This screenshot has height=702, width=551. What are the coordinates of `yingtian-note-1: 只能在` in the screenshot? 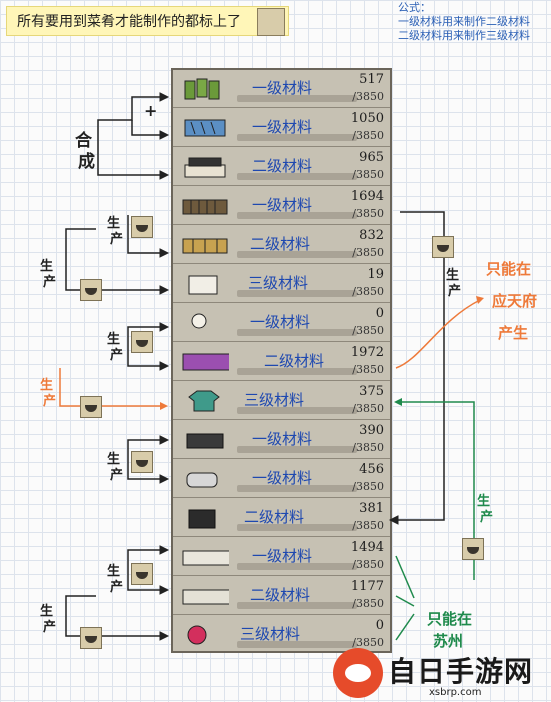 It's located at (509, 269).